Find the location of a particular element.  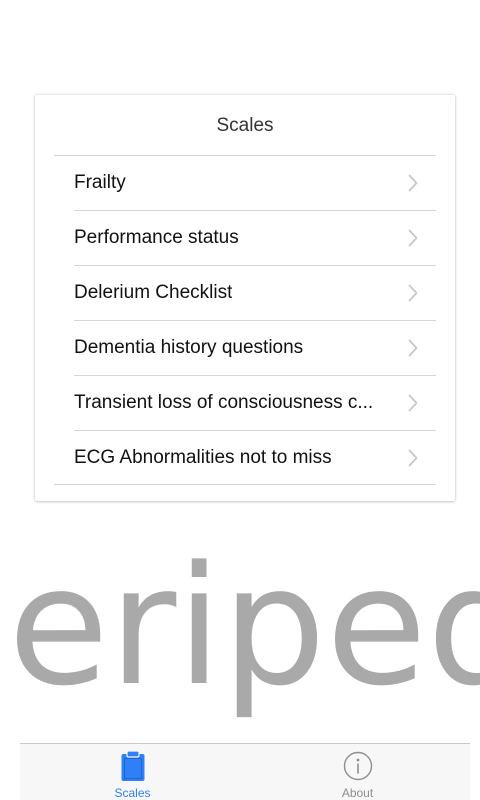

list-item-ecg-abnormalities: ECG Abnormalities not to miss is located at coordinates (245, 458).